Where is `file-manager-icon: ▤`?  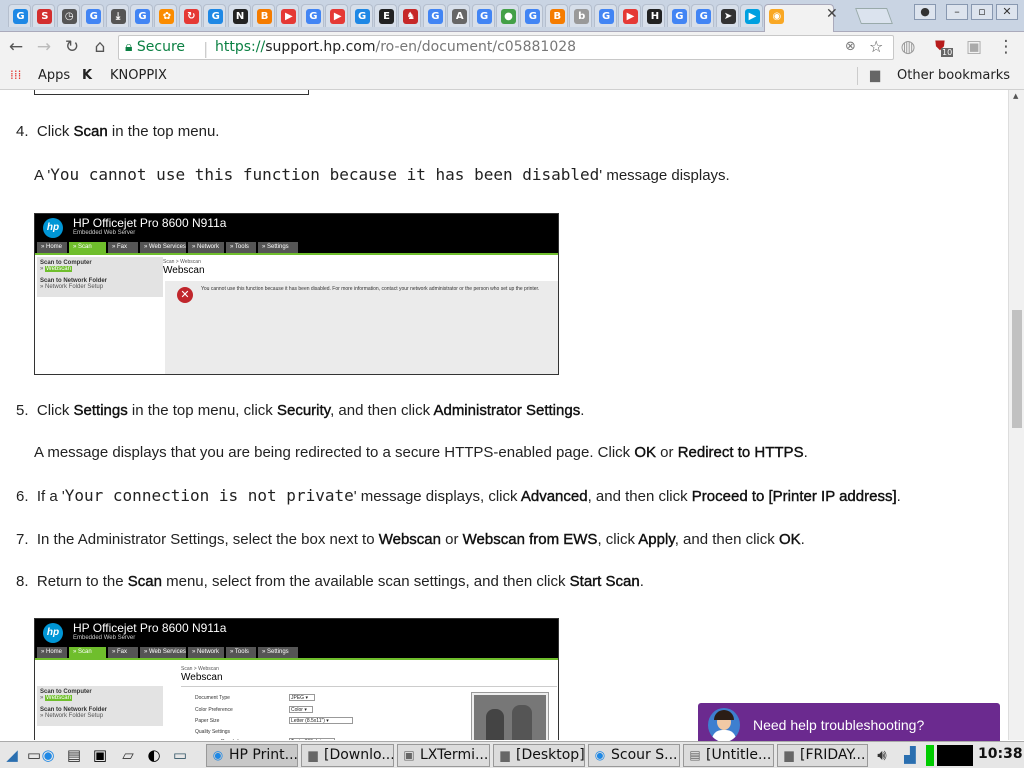
file-manager-icon: ▤ is located at coordinates (74, 755).